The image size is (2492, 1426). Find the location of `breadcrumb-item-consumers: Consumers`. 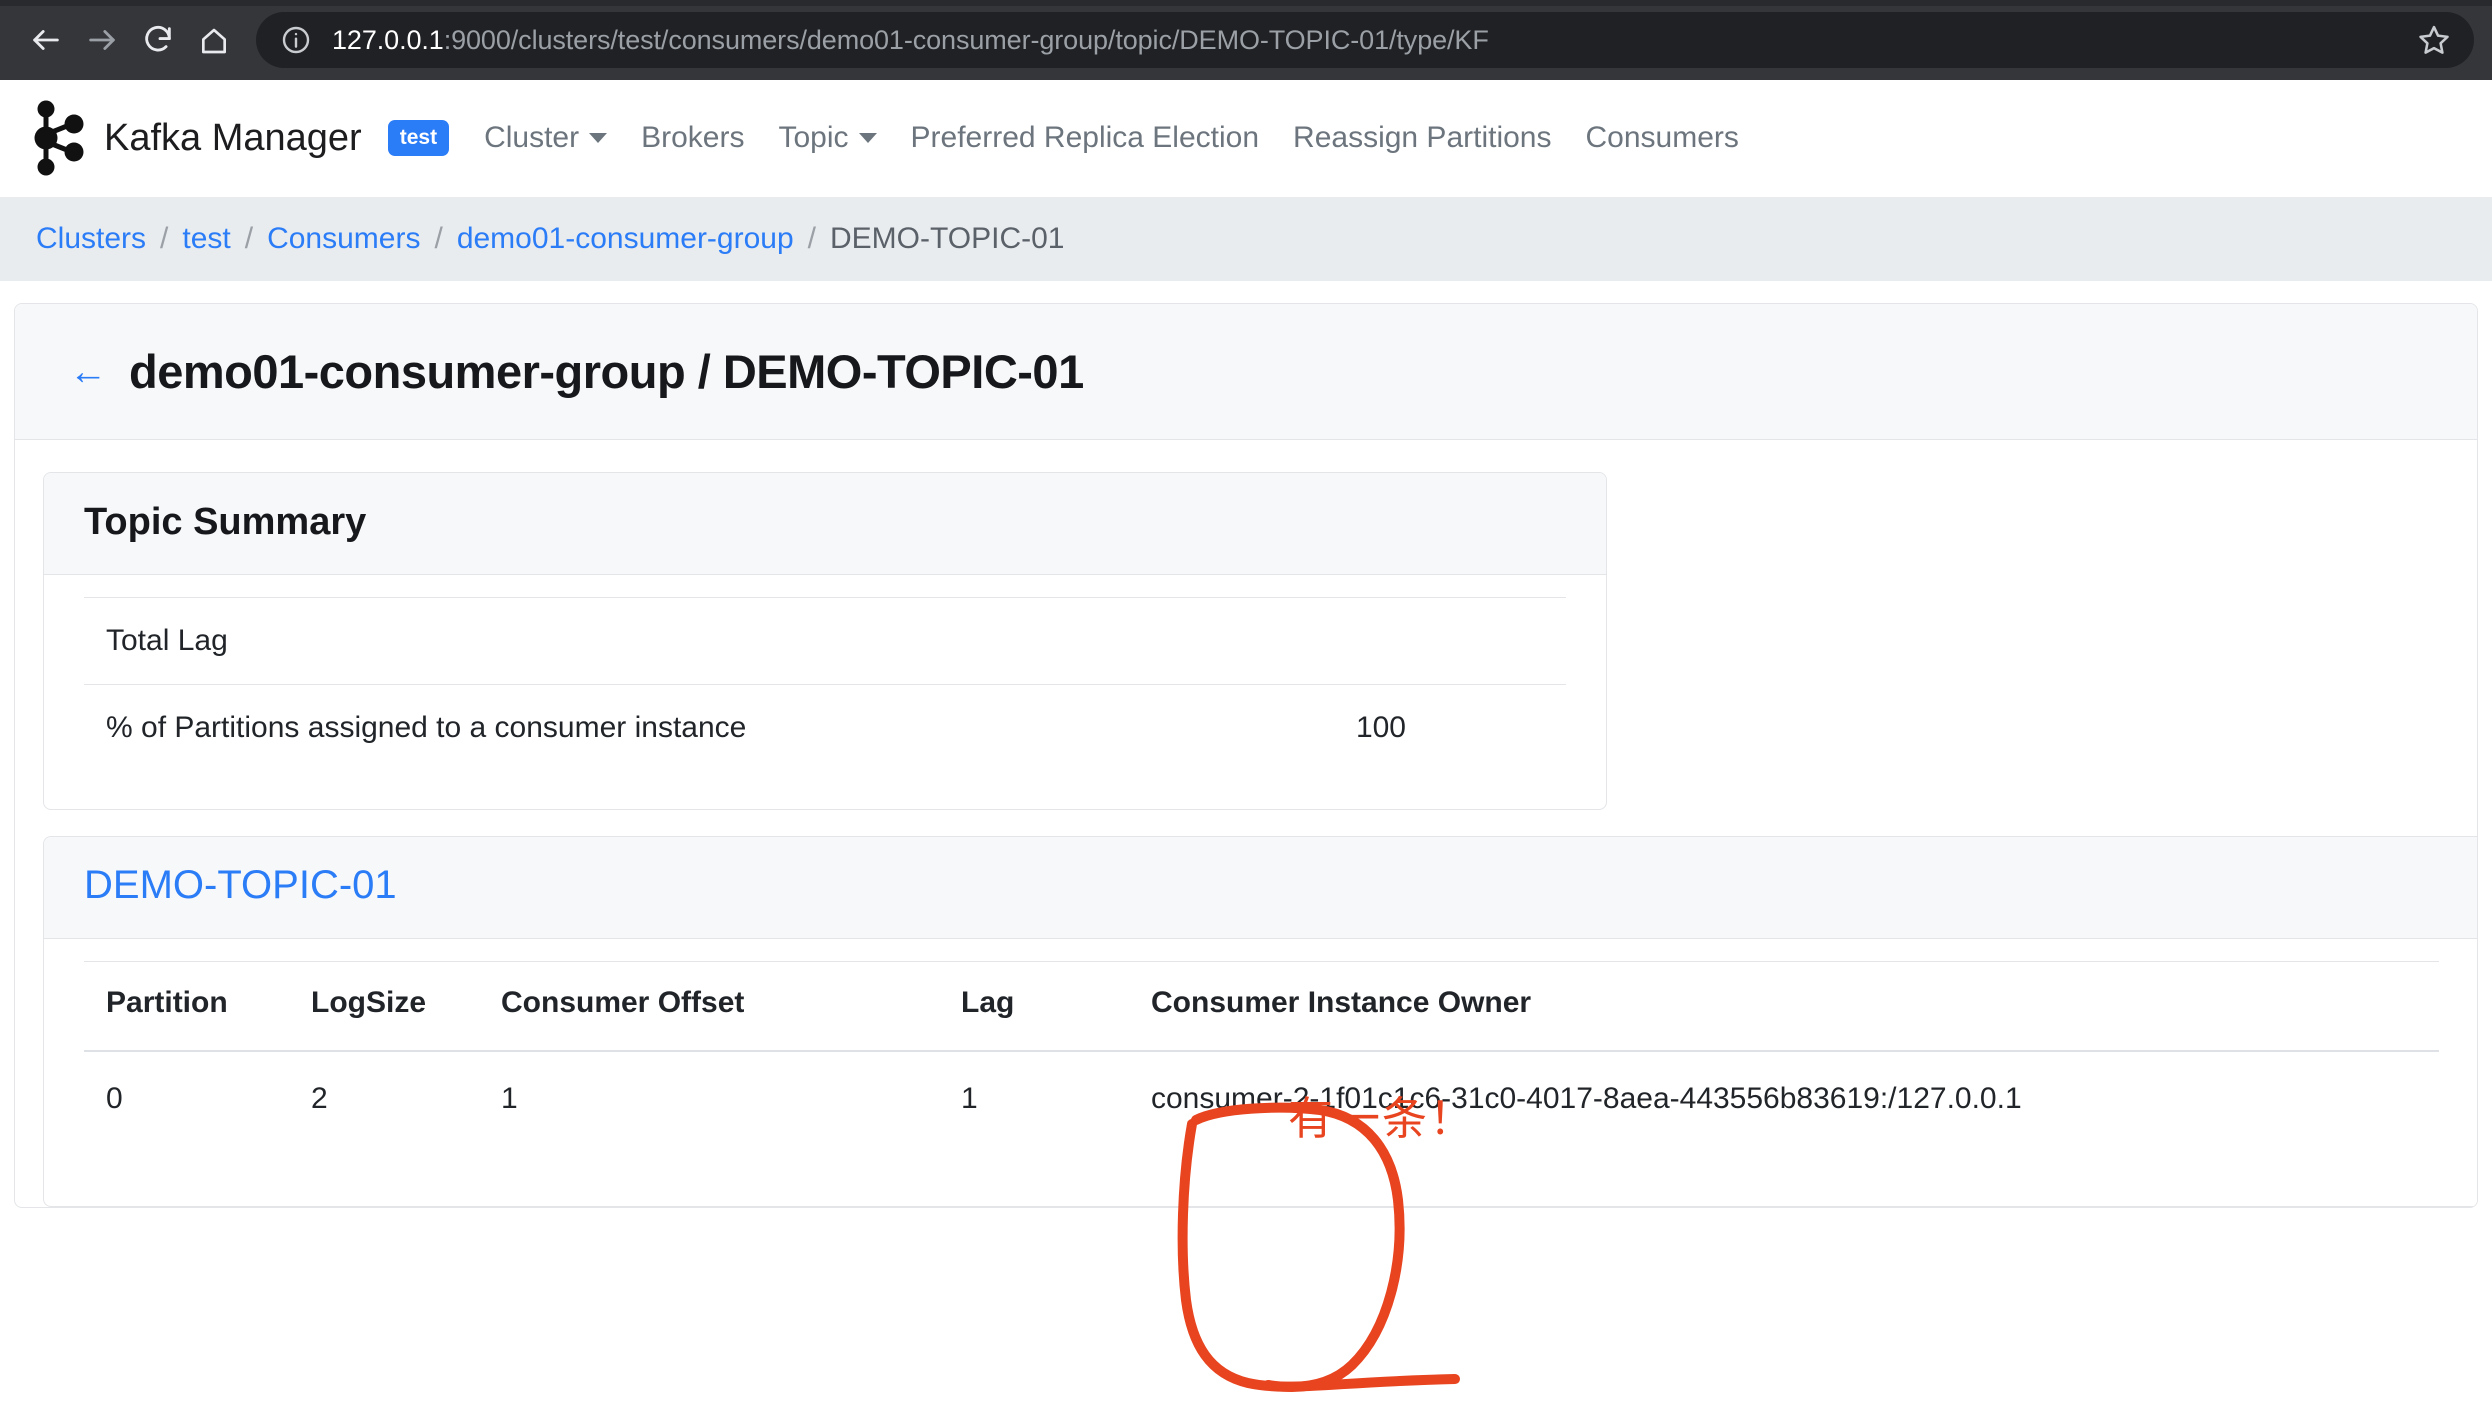

breadcrumb-item-consumers: Consumers is located at coordinates (343, 239).